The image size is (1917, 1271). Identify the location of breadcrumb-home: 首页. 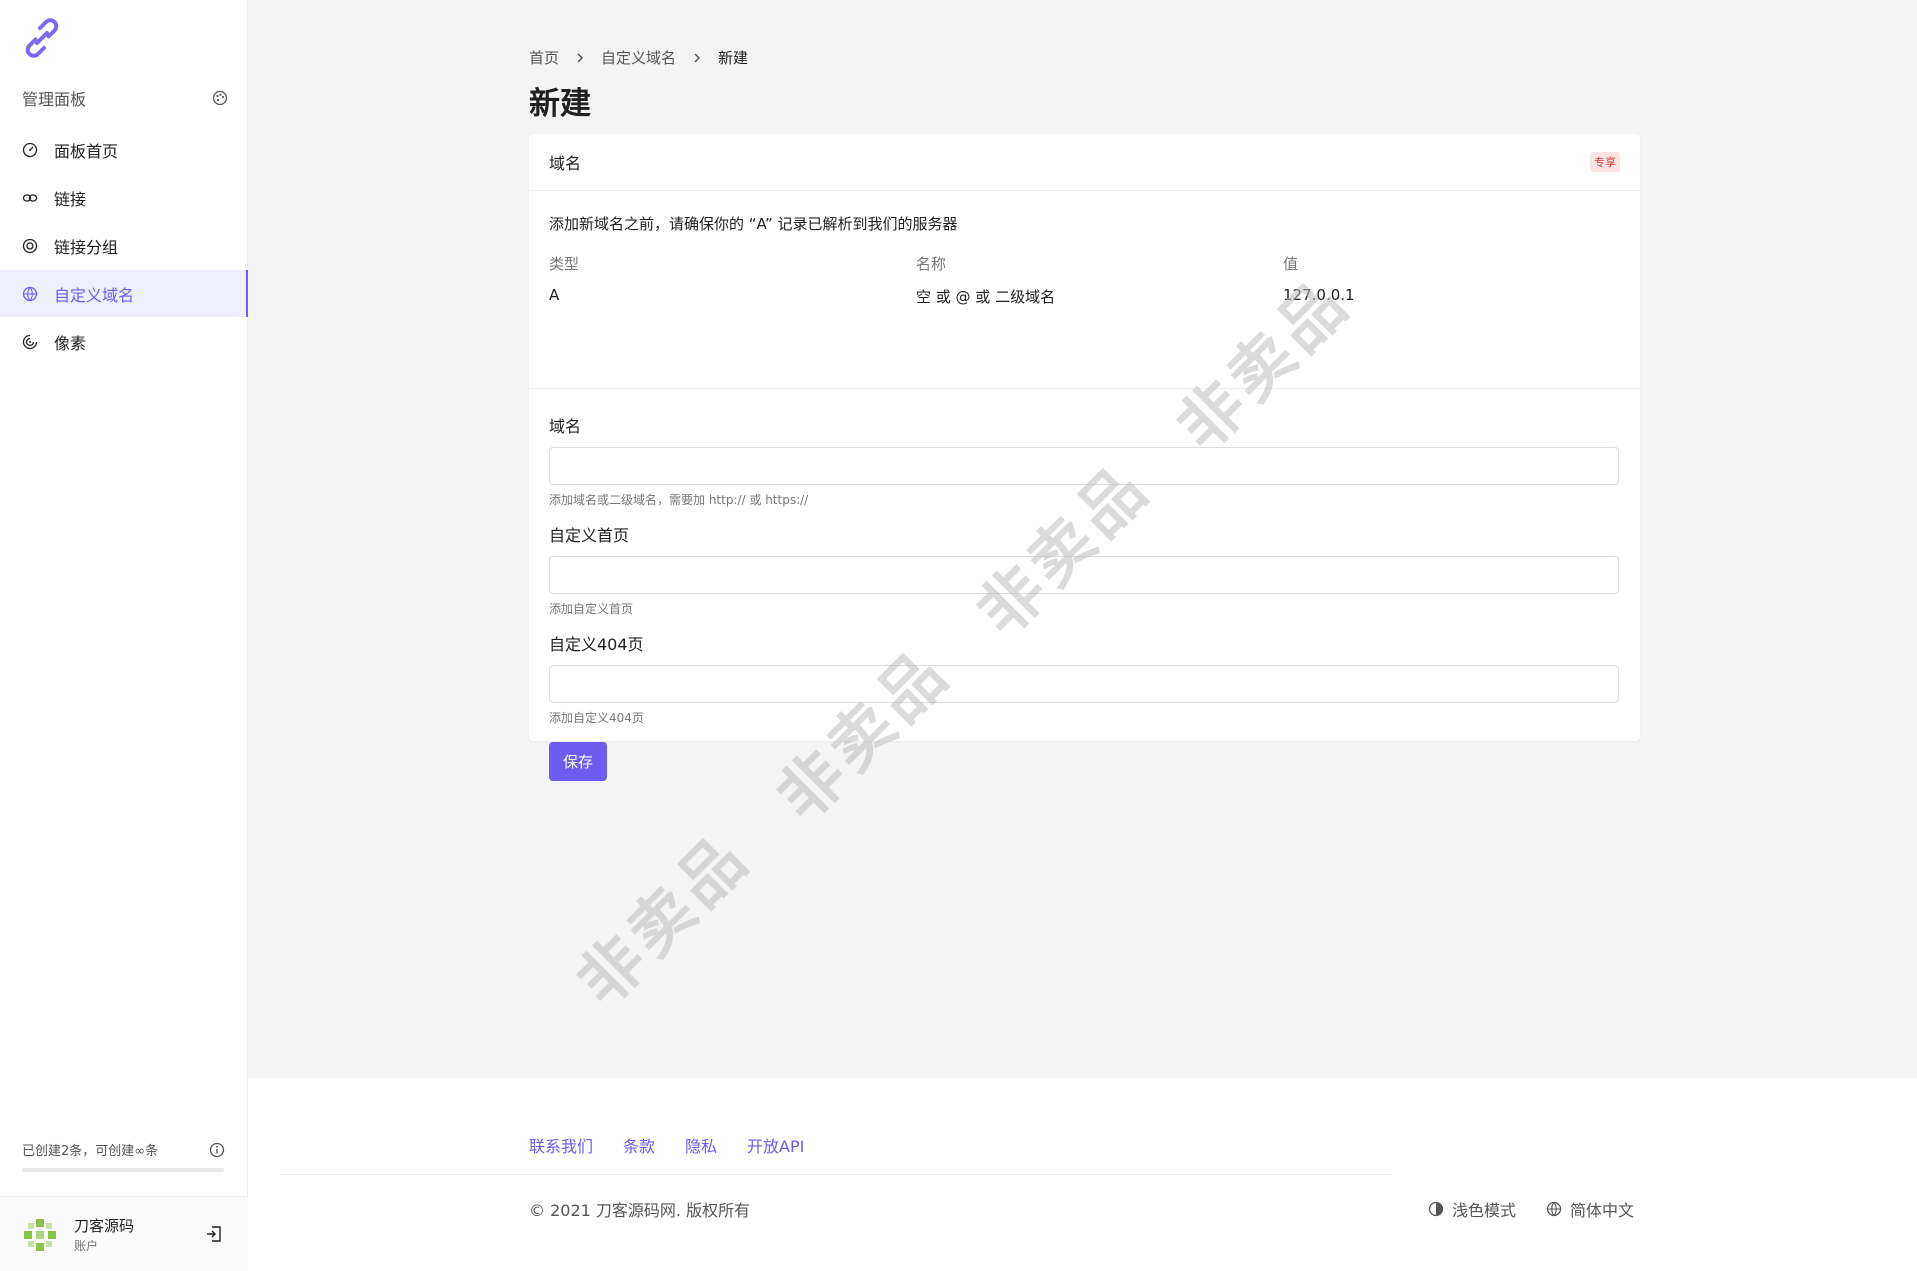
(544, 57).